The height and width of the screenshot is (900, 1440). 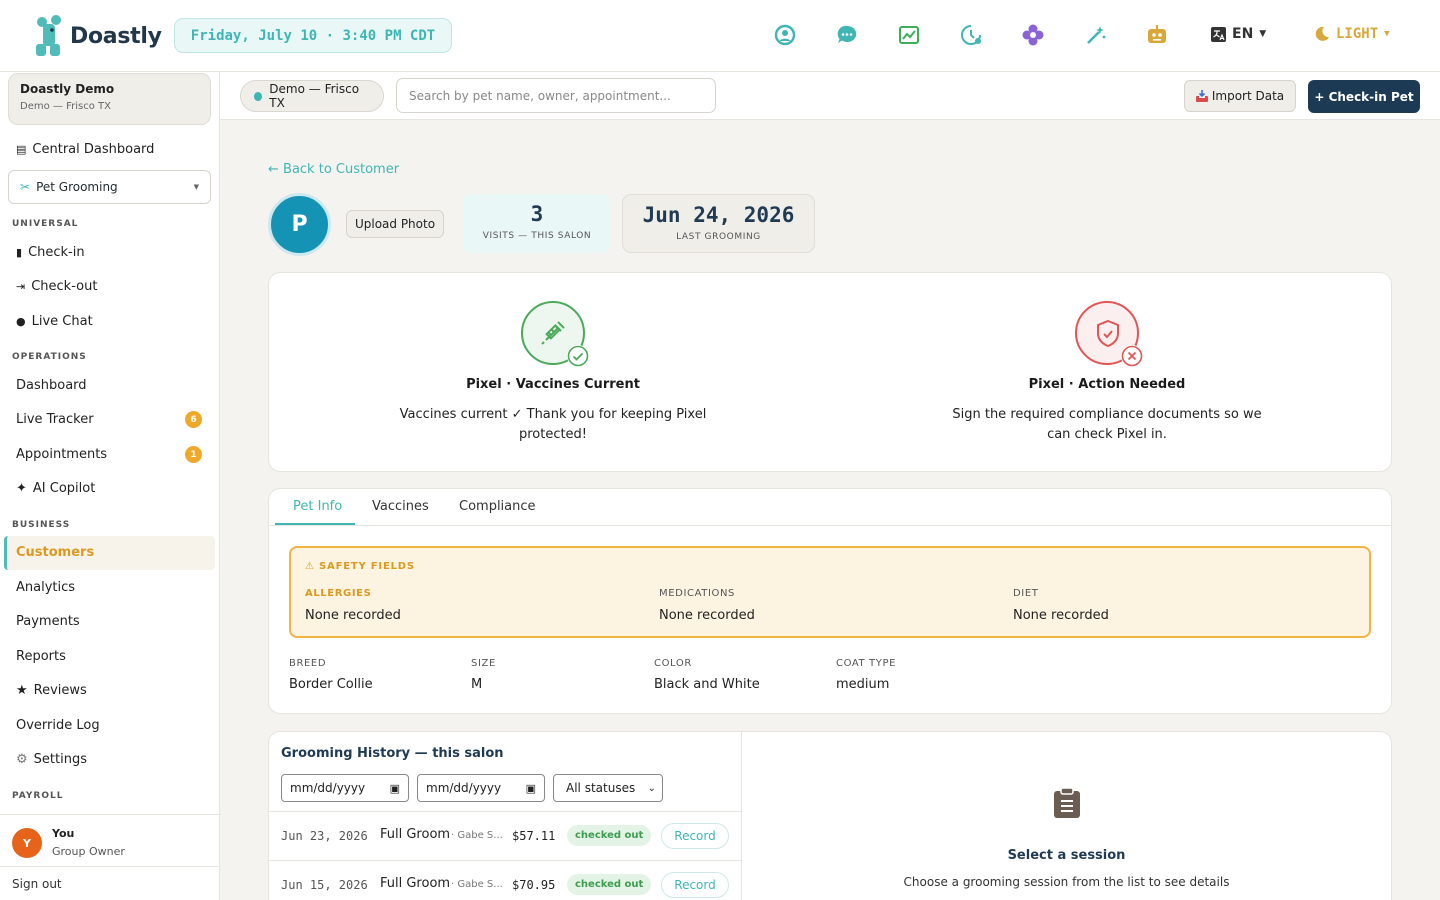 I want to click on calendar-icon: ▣, so click(x=394, y=788).